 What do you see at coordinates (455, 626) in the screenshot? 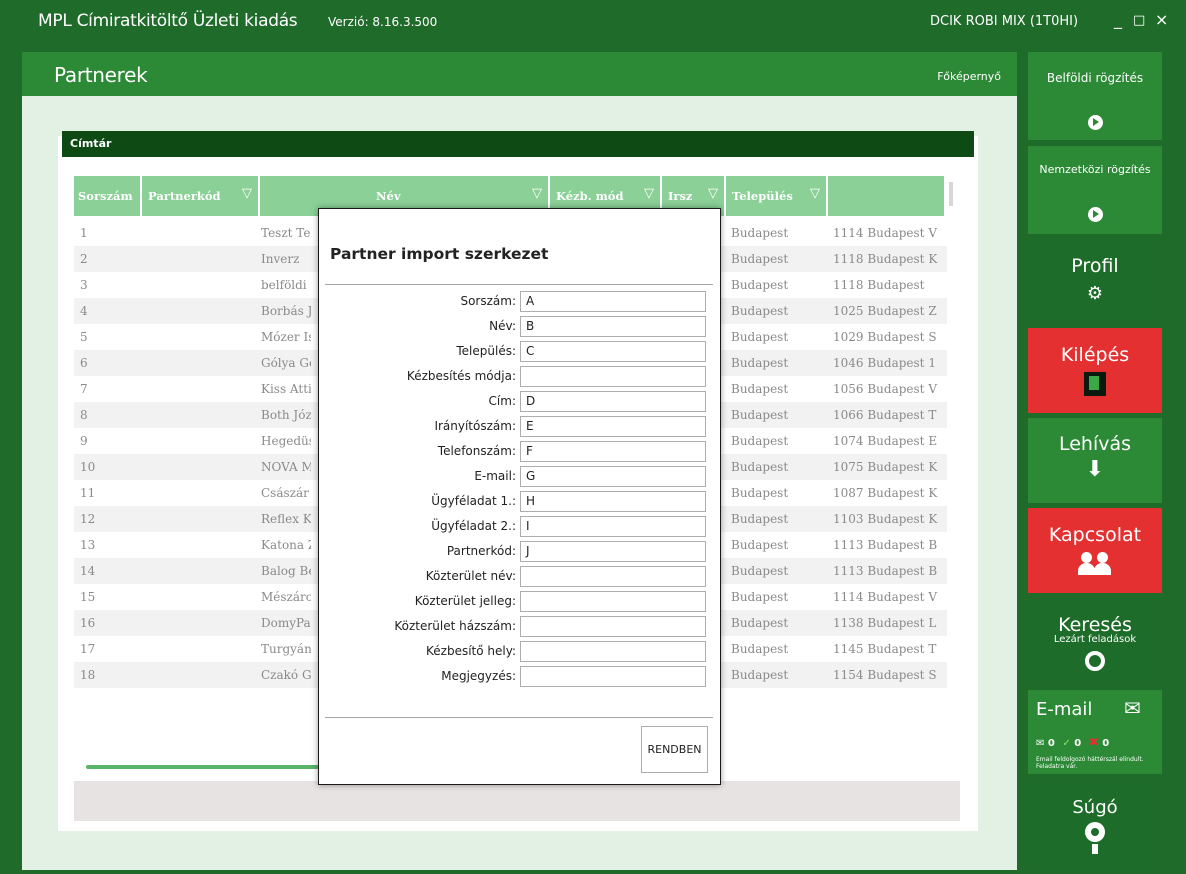
I see `field-label: Közterület házszám:` at bounding box center [455, 626].